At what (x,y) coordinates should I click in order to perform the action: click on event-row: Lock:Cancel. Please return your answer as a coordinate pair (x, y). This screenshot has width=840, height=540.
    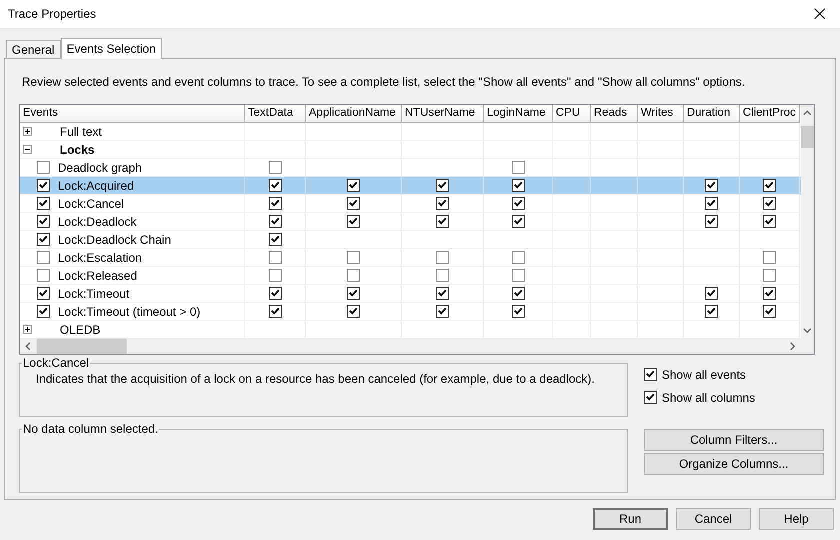
    Looking at the image, I should click on (410, 204).